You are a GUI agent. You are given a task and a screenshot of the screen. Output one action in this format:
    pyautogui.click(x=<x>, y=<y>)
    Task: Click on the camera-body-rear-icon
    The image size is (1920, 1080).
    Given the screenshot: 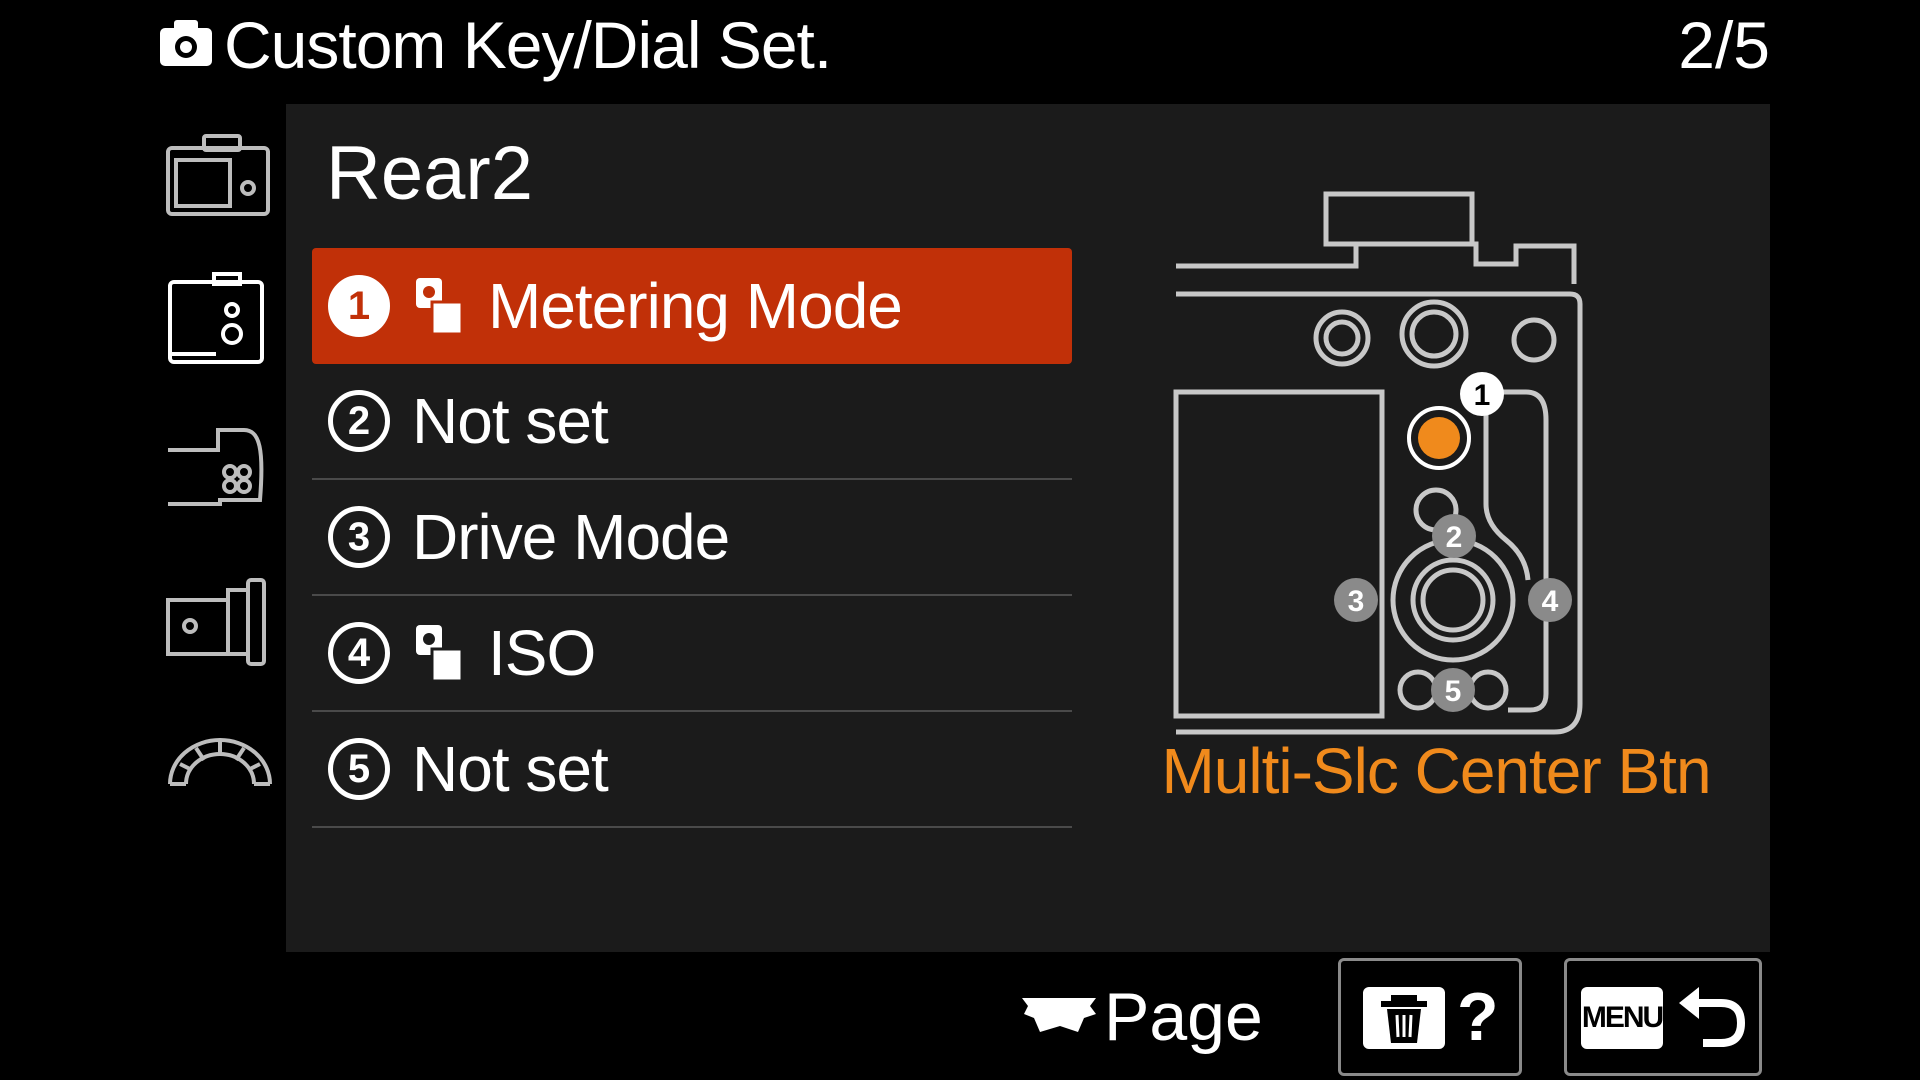 What is the action you would take?
    pyautogui.click(x=219, y=320)
    